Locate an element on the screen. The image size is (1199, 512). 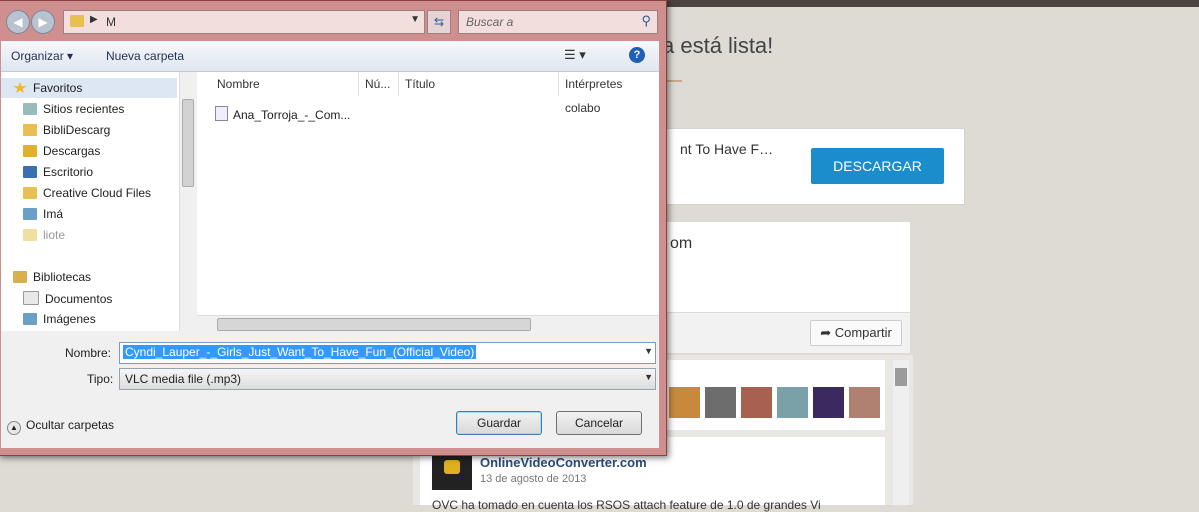
chevron-right-icon: ▶ is located at coordinates (94, 19).